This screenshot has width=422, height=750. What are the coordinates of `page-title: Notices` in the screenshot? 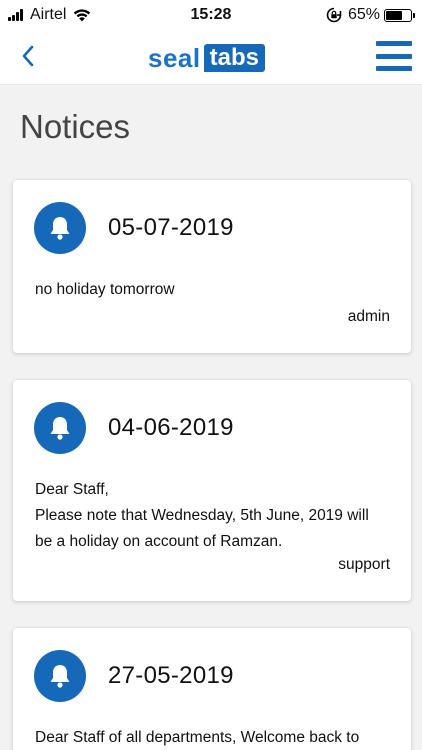 It's located at (75, 126).